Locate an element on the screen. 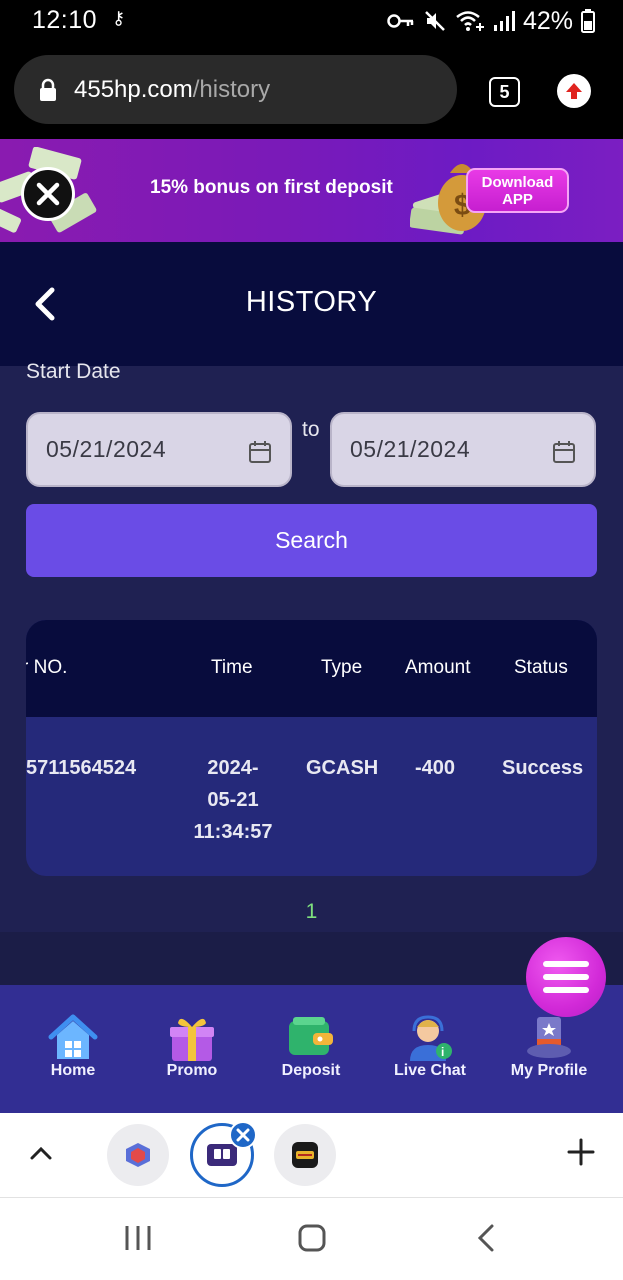 Image resolution: width=623 pixels, height=1280 pixels. battery-percent: 42% is located at coordinates (547, 20).